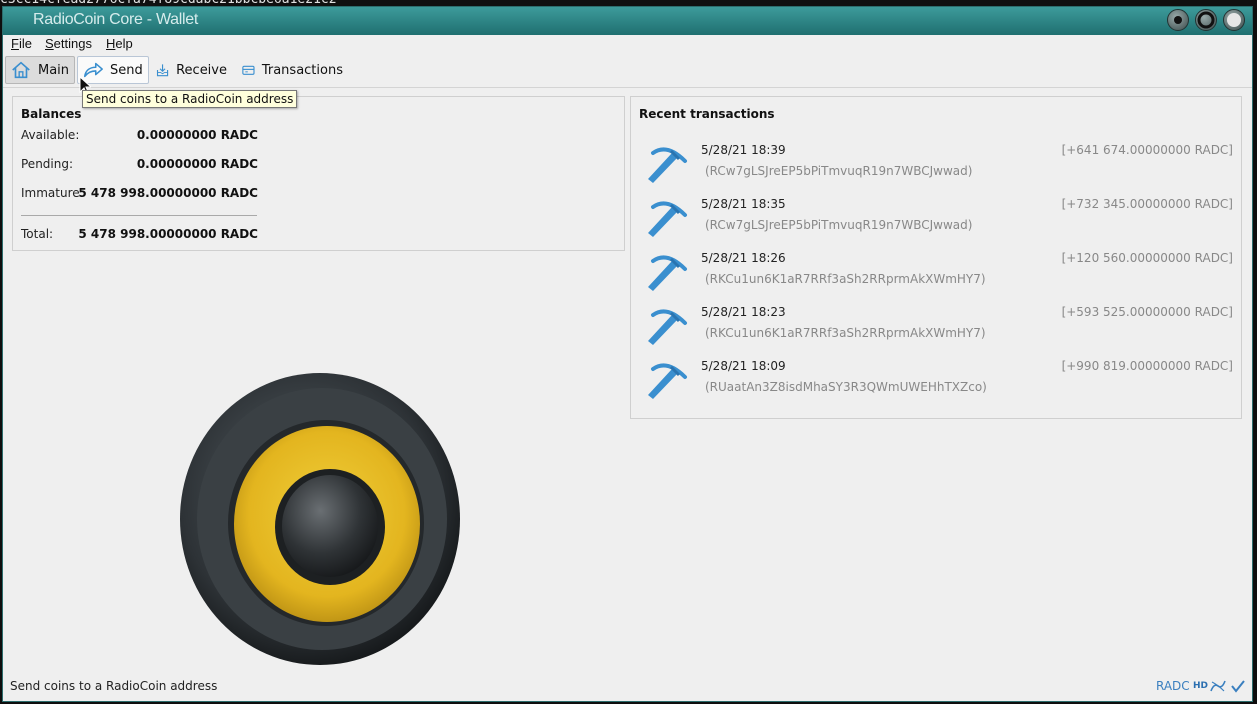  Describe the element at coordinates (201, 70) in the screenshot. I see `receive-label: Receive` at that location.